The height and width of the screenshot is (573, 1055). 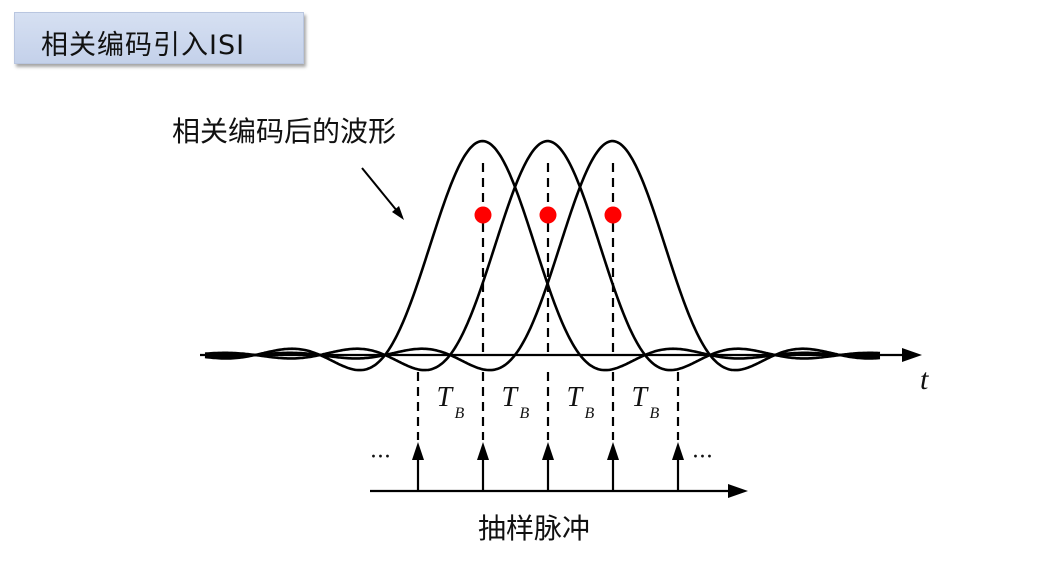 I want to click on sampling-label: 抽样脉冲, so click(x=534, y=528).